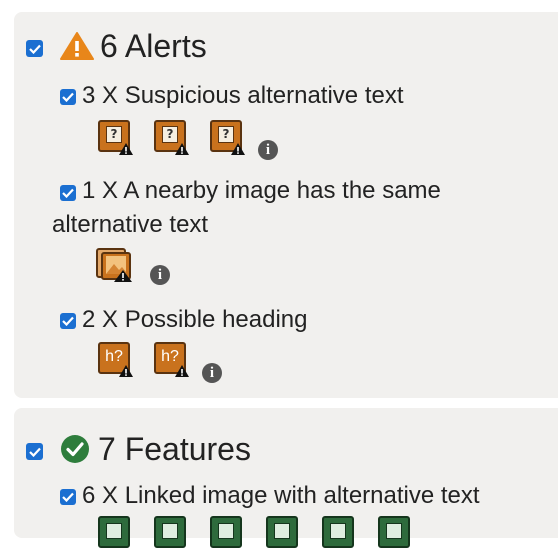  Describe the element at coordinates (281, 495) in the screenshot. I see `feature-item-linked-image-label: 6 X Linked image with alternative text` at that location.